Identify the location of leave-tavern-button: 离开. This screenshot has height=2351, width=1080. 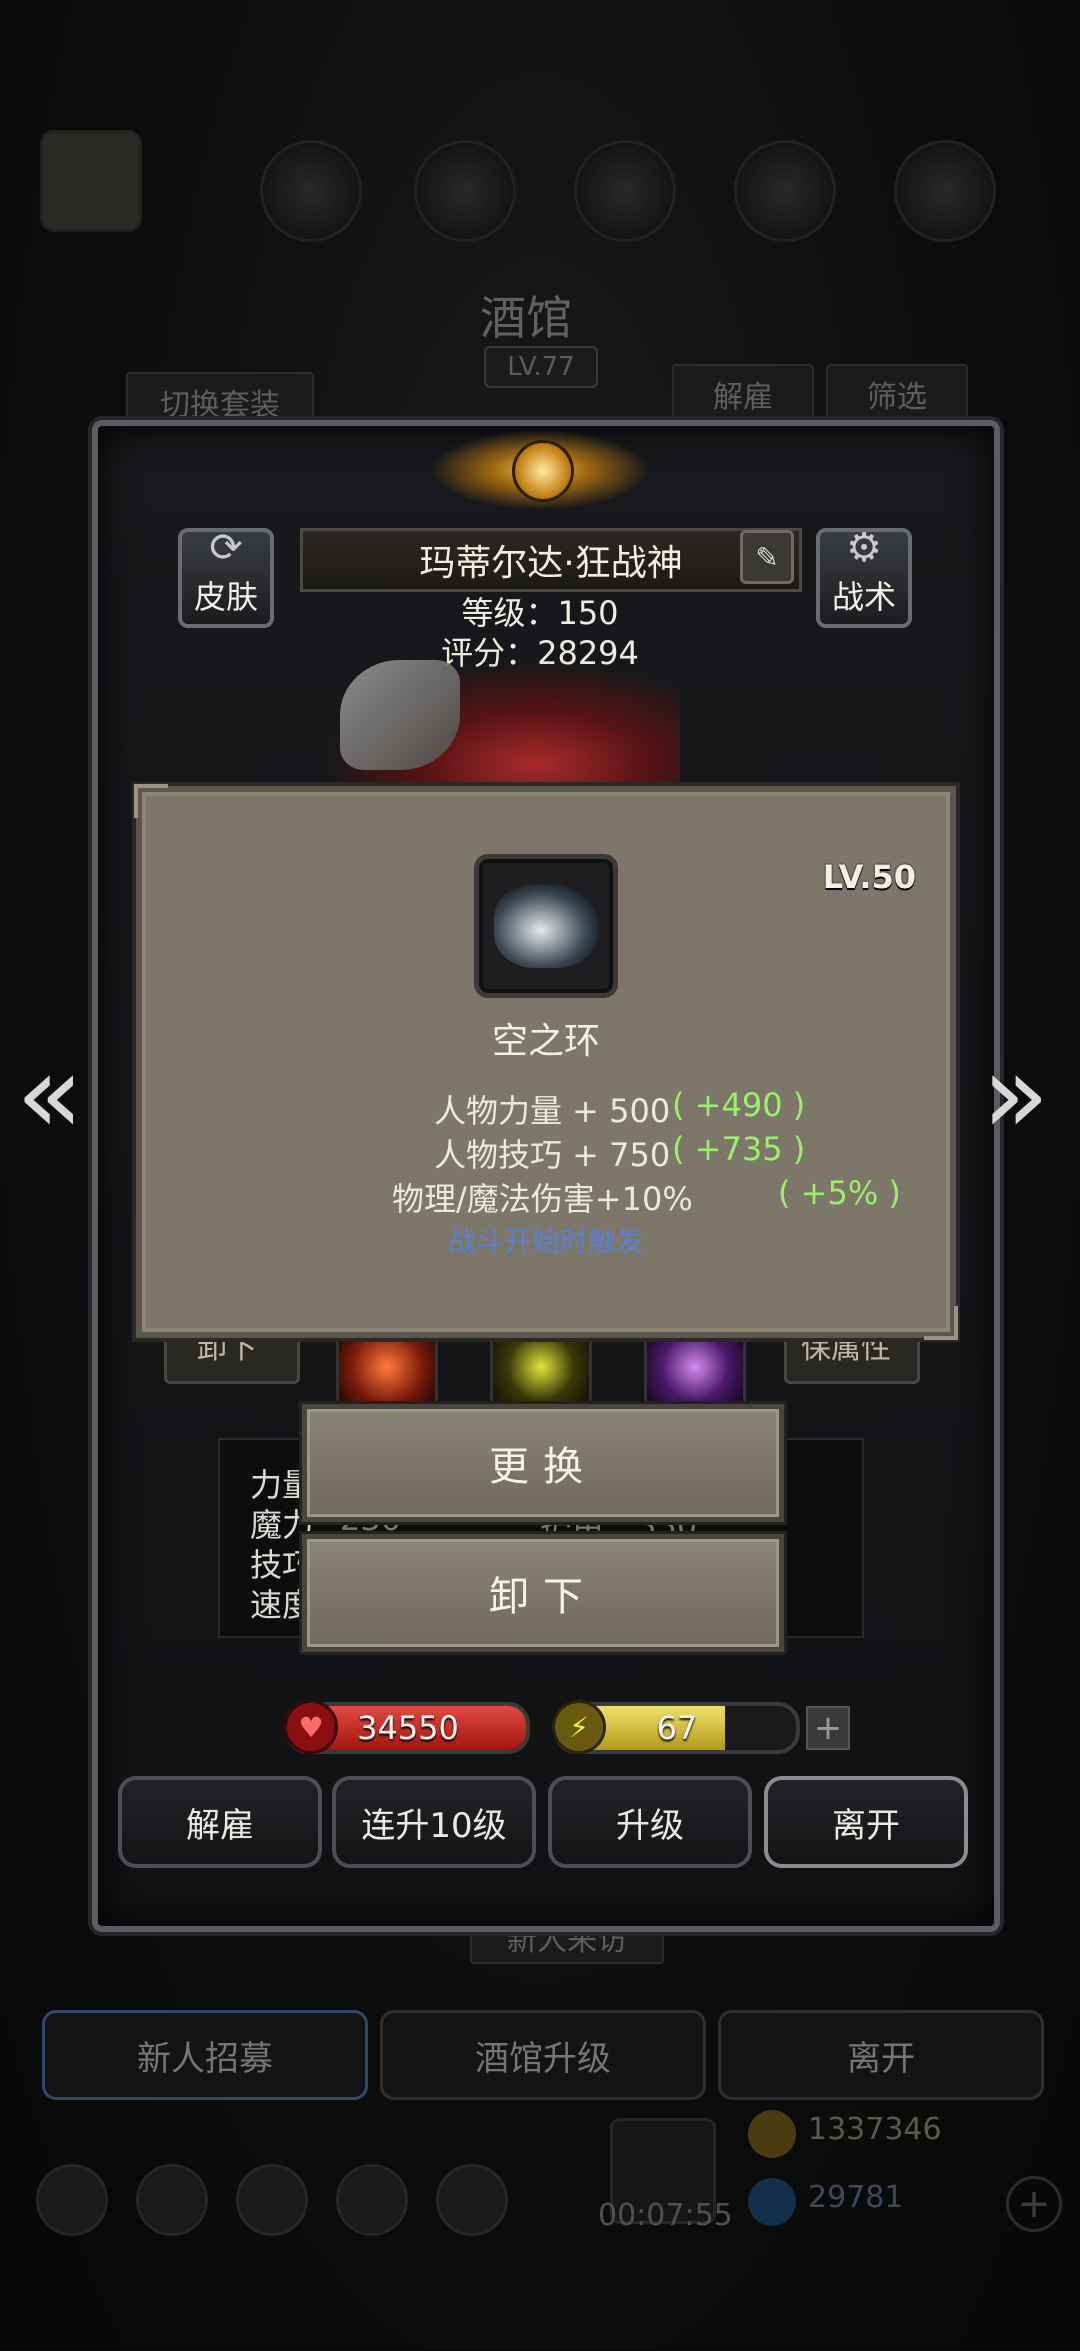
(881, 2055).